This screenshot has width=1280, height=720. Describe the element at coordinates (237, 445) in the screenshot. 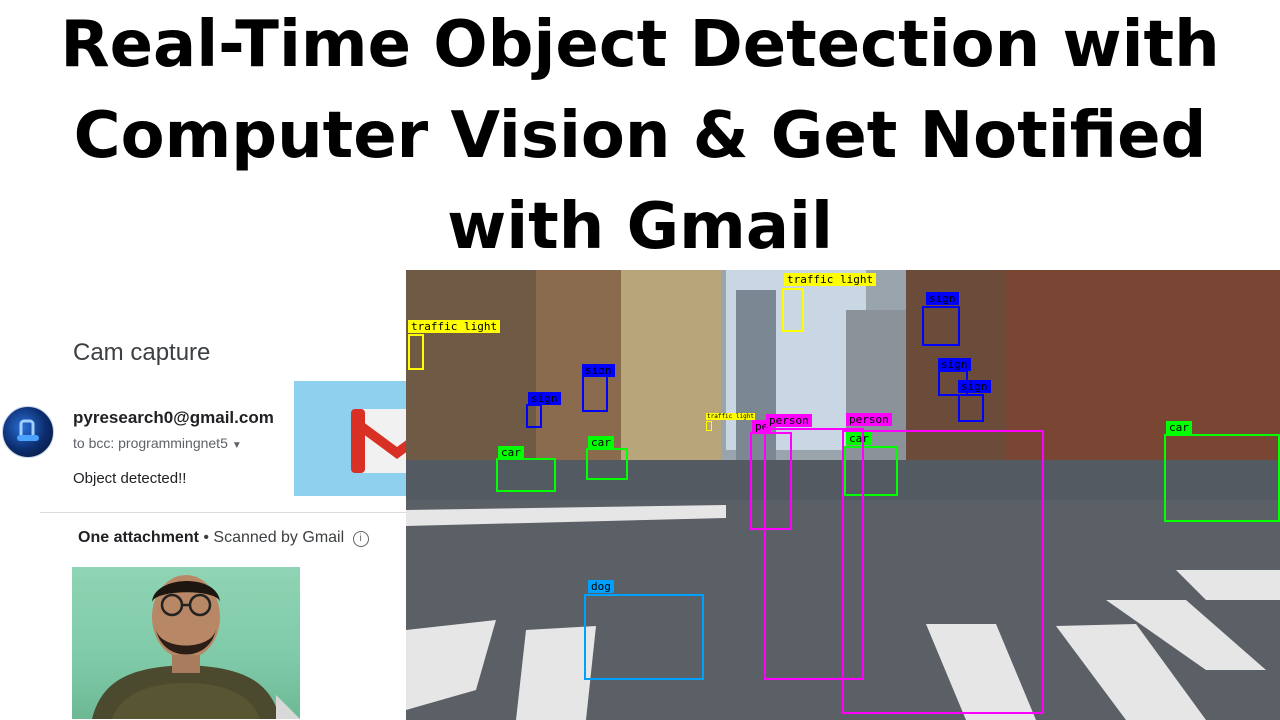

I see `chevron-down-icon: ▼` at that location.